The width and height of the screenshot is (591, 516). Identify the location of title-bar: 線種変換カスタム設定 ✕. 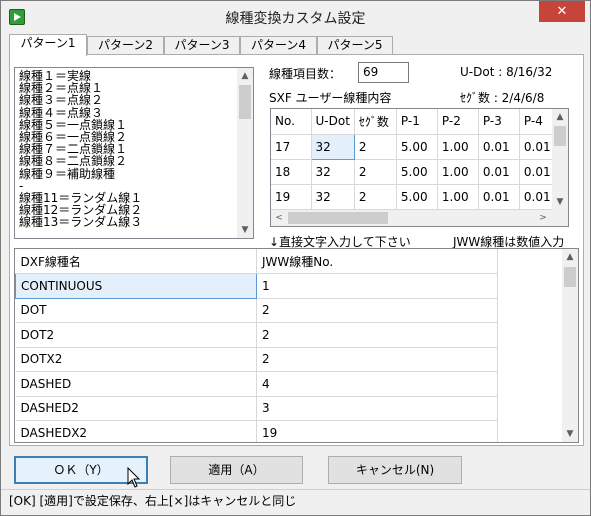
(295, 16).